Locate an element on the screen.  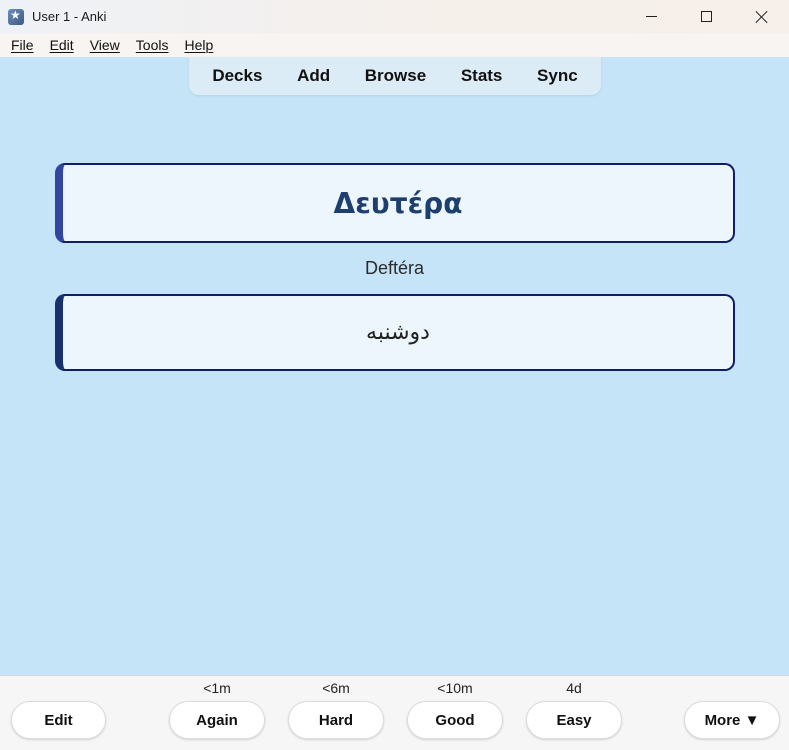
card-back-box: دوشنبه is located at coordinates (395, 332).